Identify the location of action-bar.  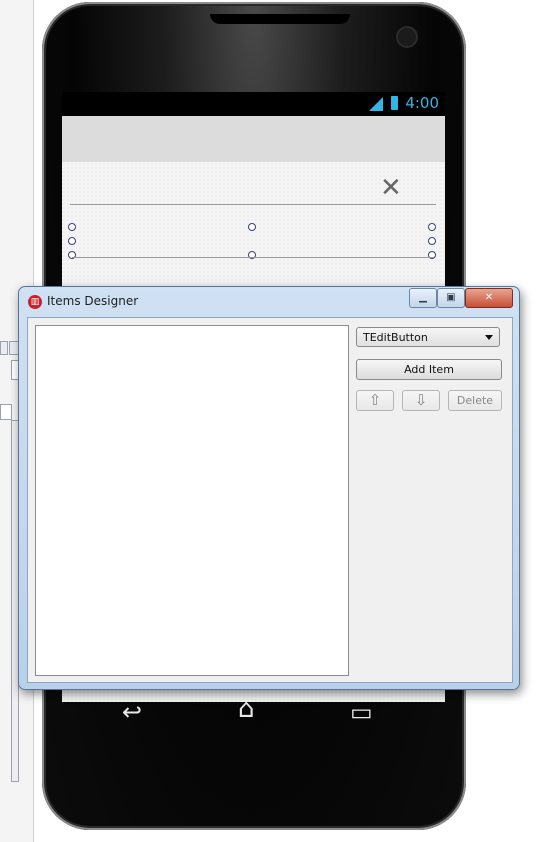
(253, 139).